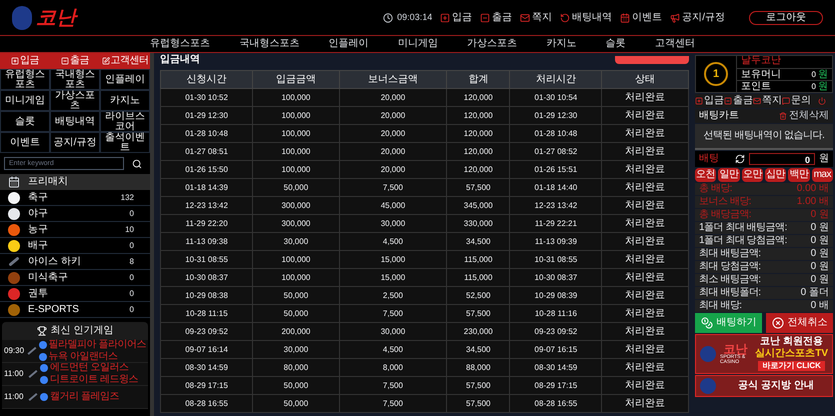 The width and height of the screenshot is (835, 416). I want to click on site-logo: 코난, so click(56, 18).